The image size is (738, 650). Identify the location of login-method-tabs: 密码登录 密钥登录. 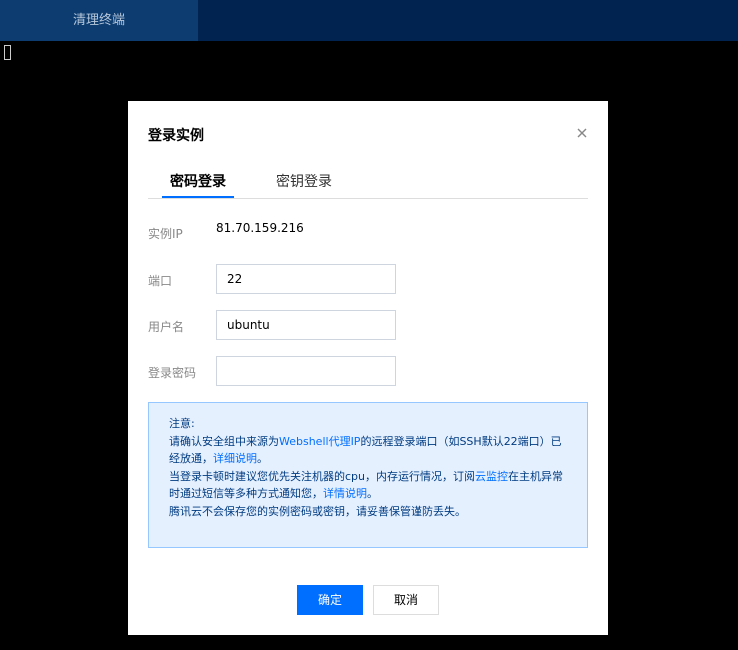
(368, 185).